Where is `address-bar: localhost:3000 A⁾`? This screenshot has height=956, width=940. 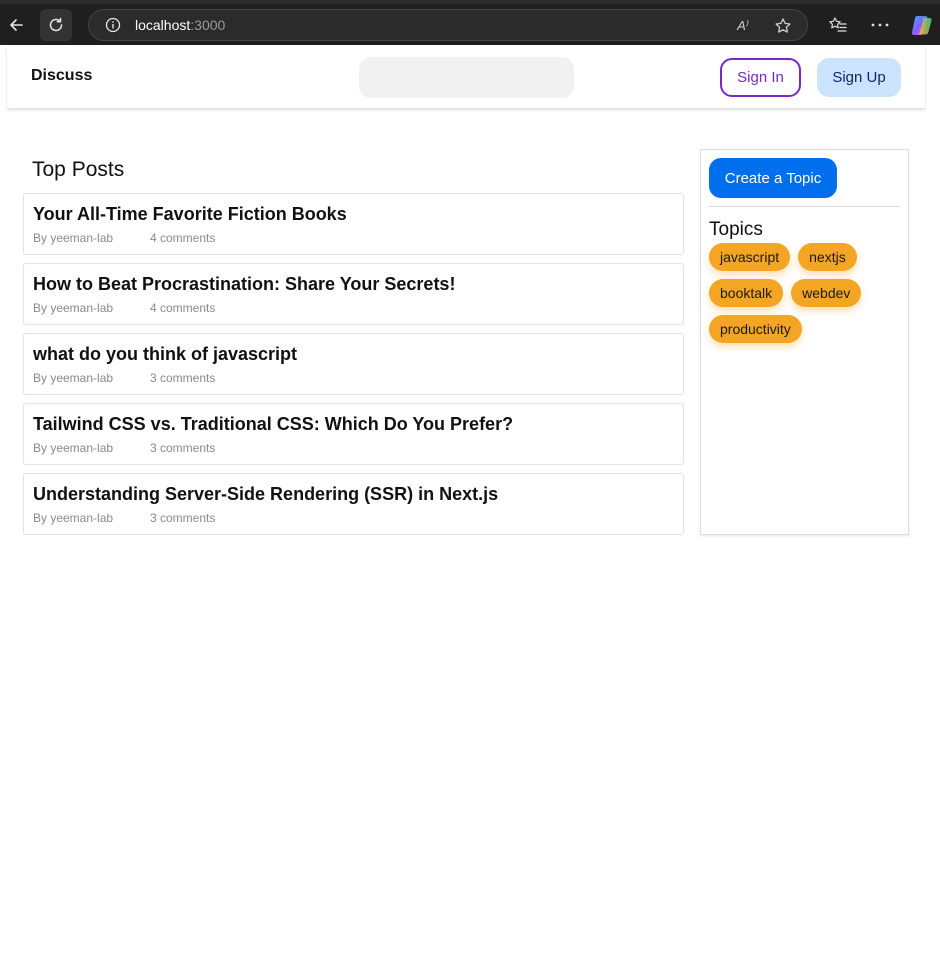 address-bar: localhost:3000 A⁾ is located at coordinates (448, 25).